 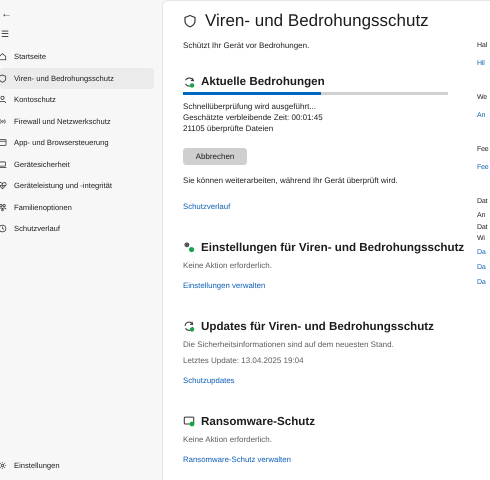 I want to click on status-text: Die Sicherheitsinformationen sind auf dem neuesten Stand., so click(x=288, y=344).